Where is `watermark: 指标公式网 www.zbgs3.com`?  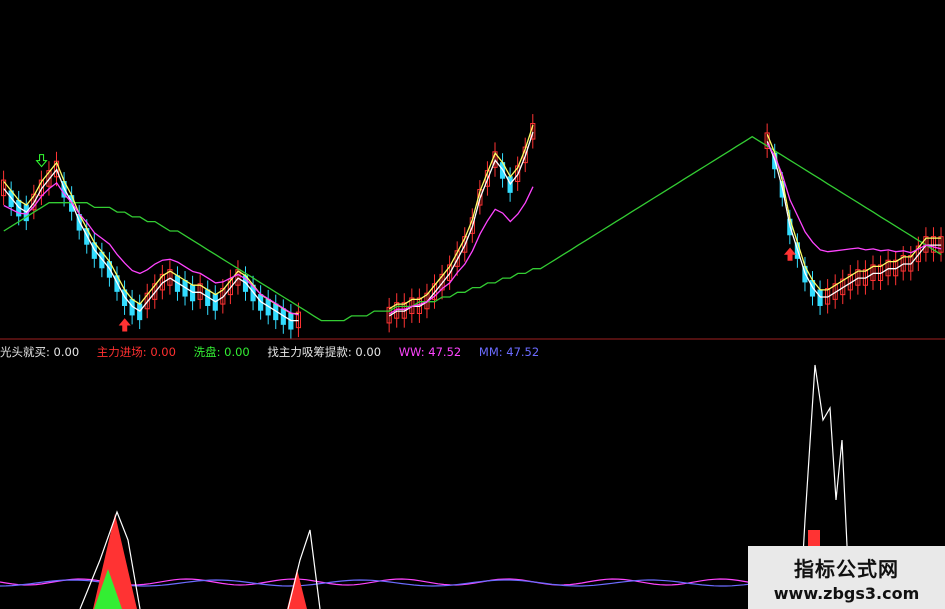 watermark: 指标公式网 www.zbgs3.com is located at coordinates (846, 577).